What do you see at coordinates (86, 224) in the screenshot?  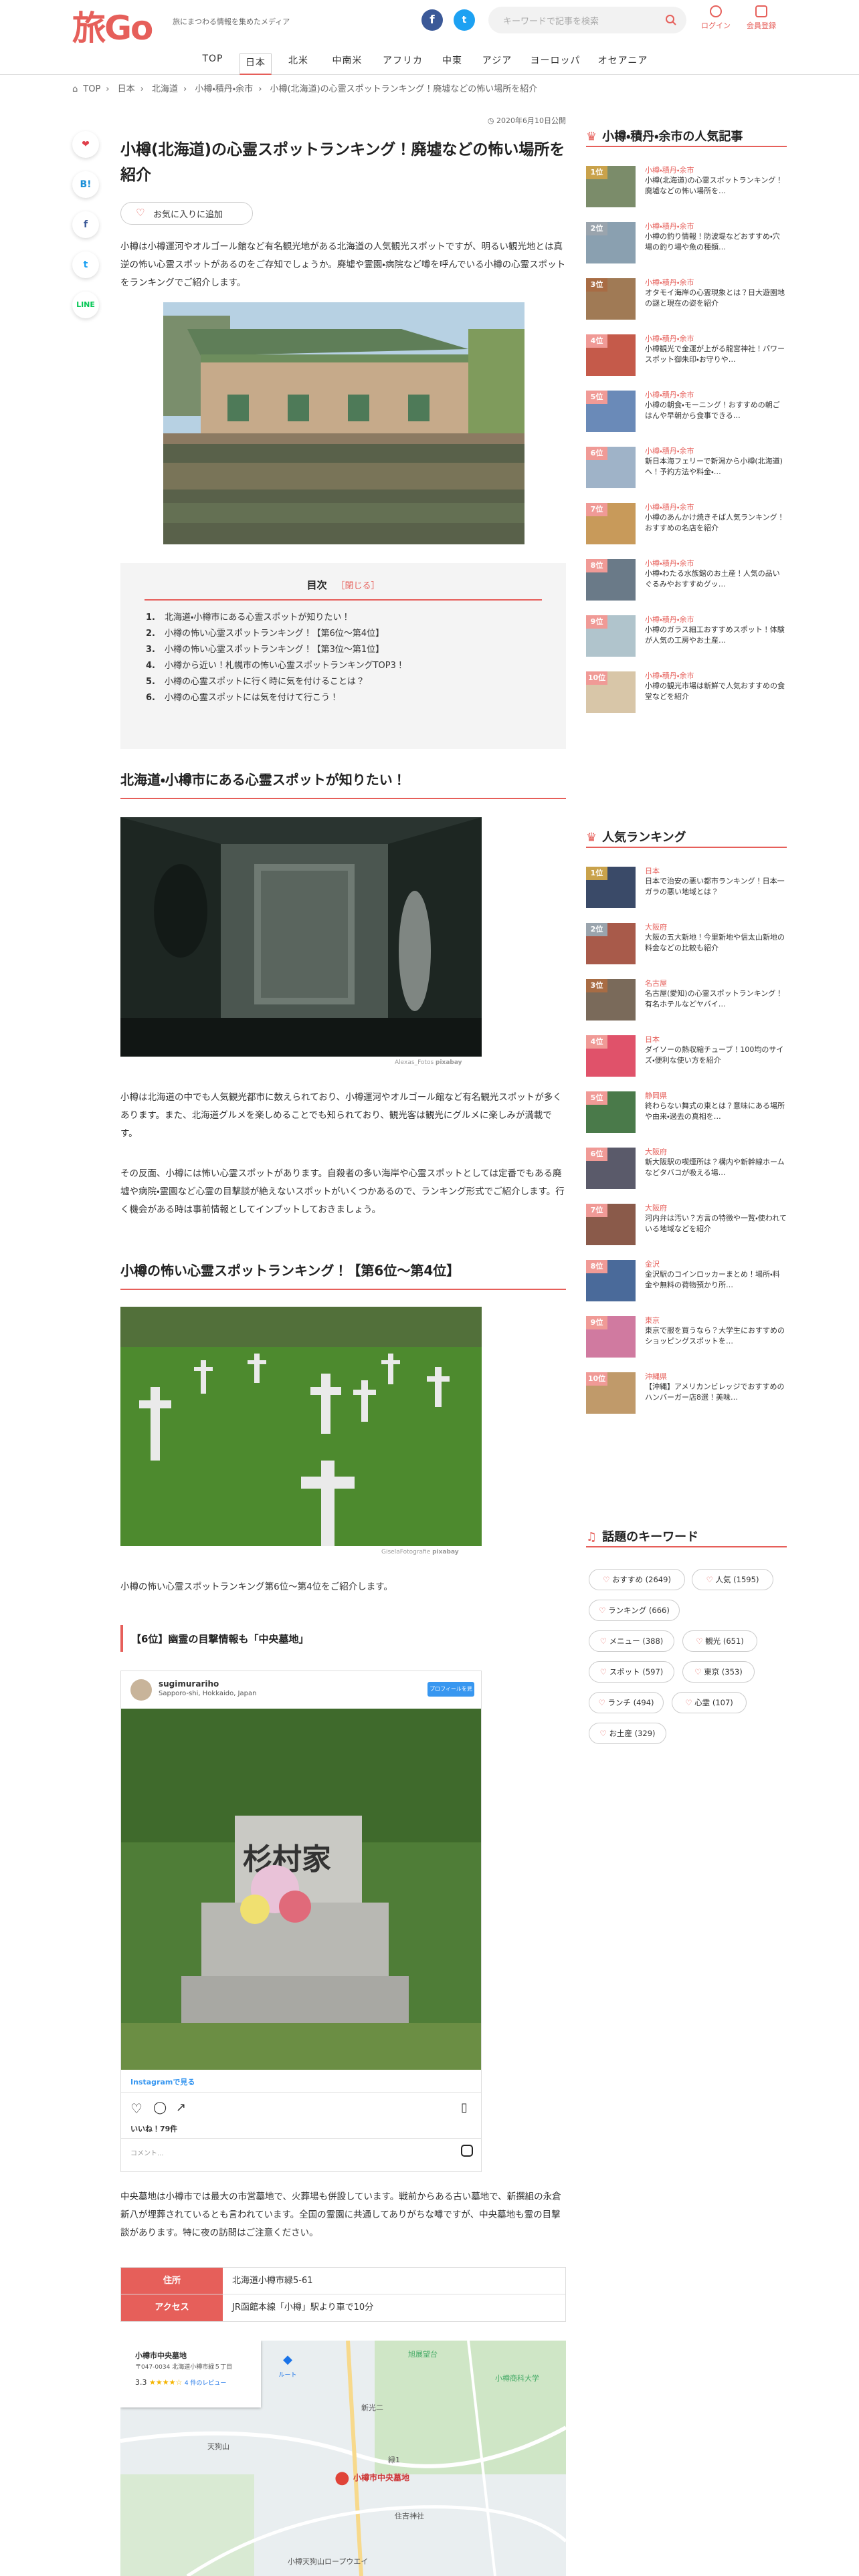 I see `facebook-share-button: f` at bounding box center [86, 224].